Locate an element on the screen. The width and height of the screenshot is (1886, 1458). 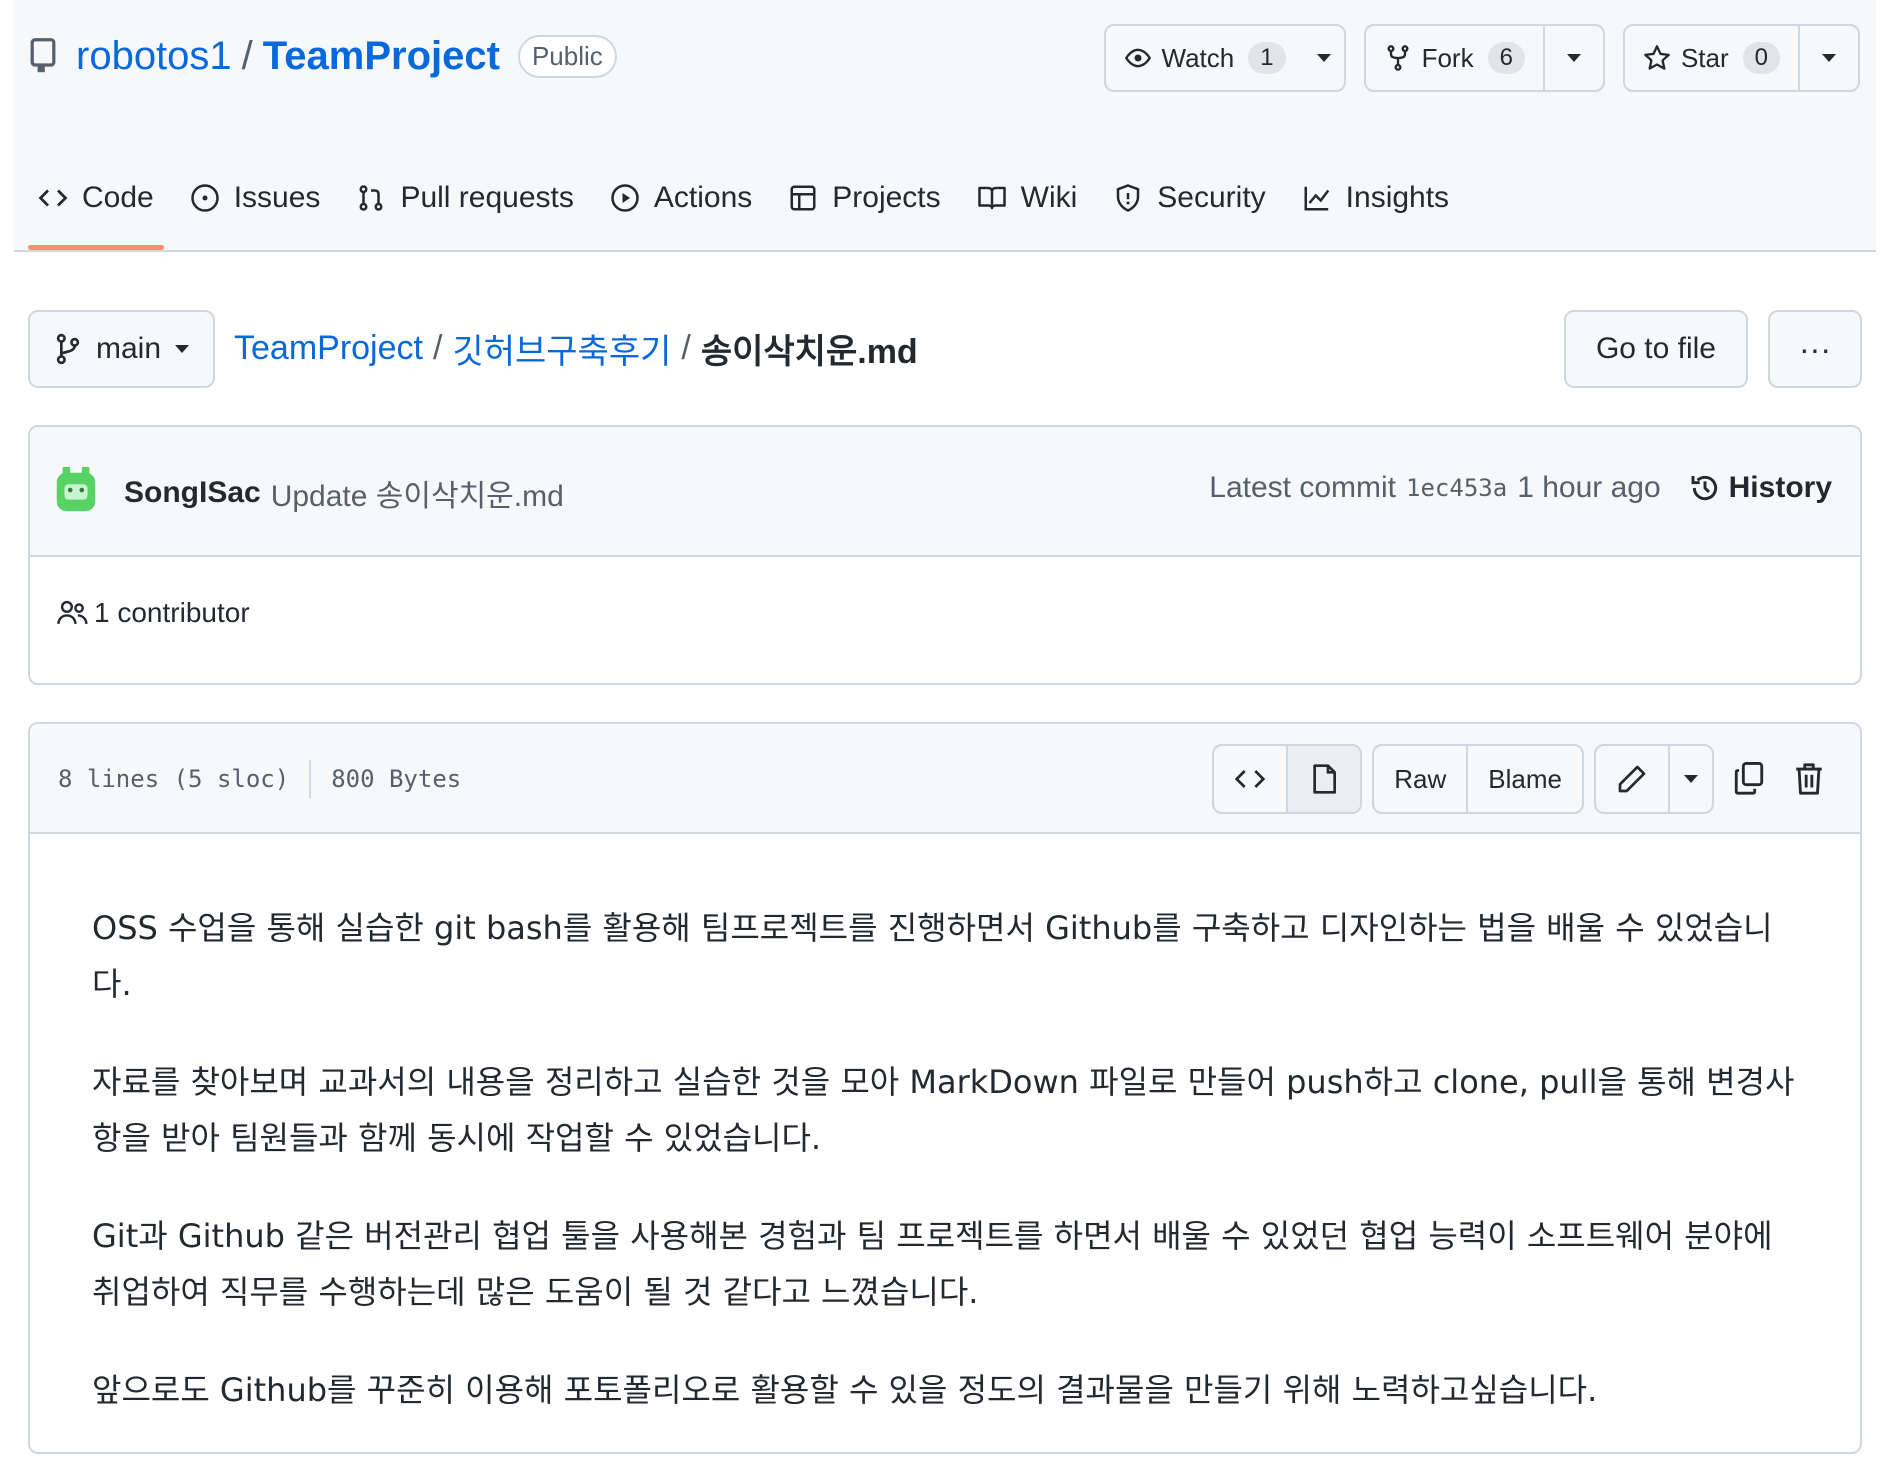
contributors-count: 1 contributor is located at coordinates (172, 612).